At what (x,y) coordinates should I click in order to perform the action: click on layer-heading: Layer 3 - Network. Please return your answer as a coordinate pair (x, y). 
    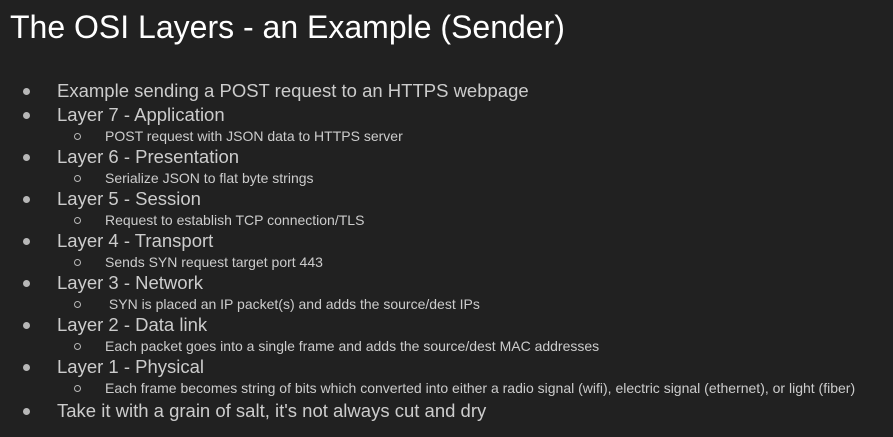
    Looking at the image, I should click on (130, 282).